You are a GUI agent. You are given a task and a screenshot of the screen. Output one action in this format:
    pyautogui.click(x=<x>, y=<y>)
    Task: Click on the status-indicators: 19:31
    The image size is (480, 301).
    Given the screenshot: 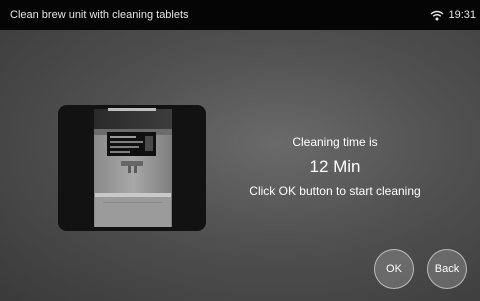 What is the action you would take?
    pyautogui.click(x=453, y=15)
    